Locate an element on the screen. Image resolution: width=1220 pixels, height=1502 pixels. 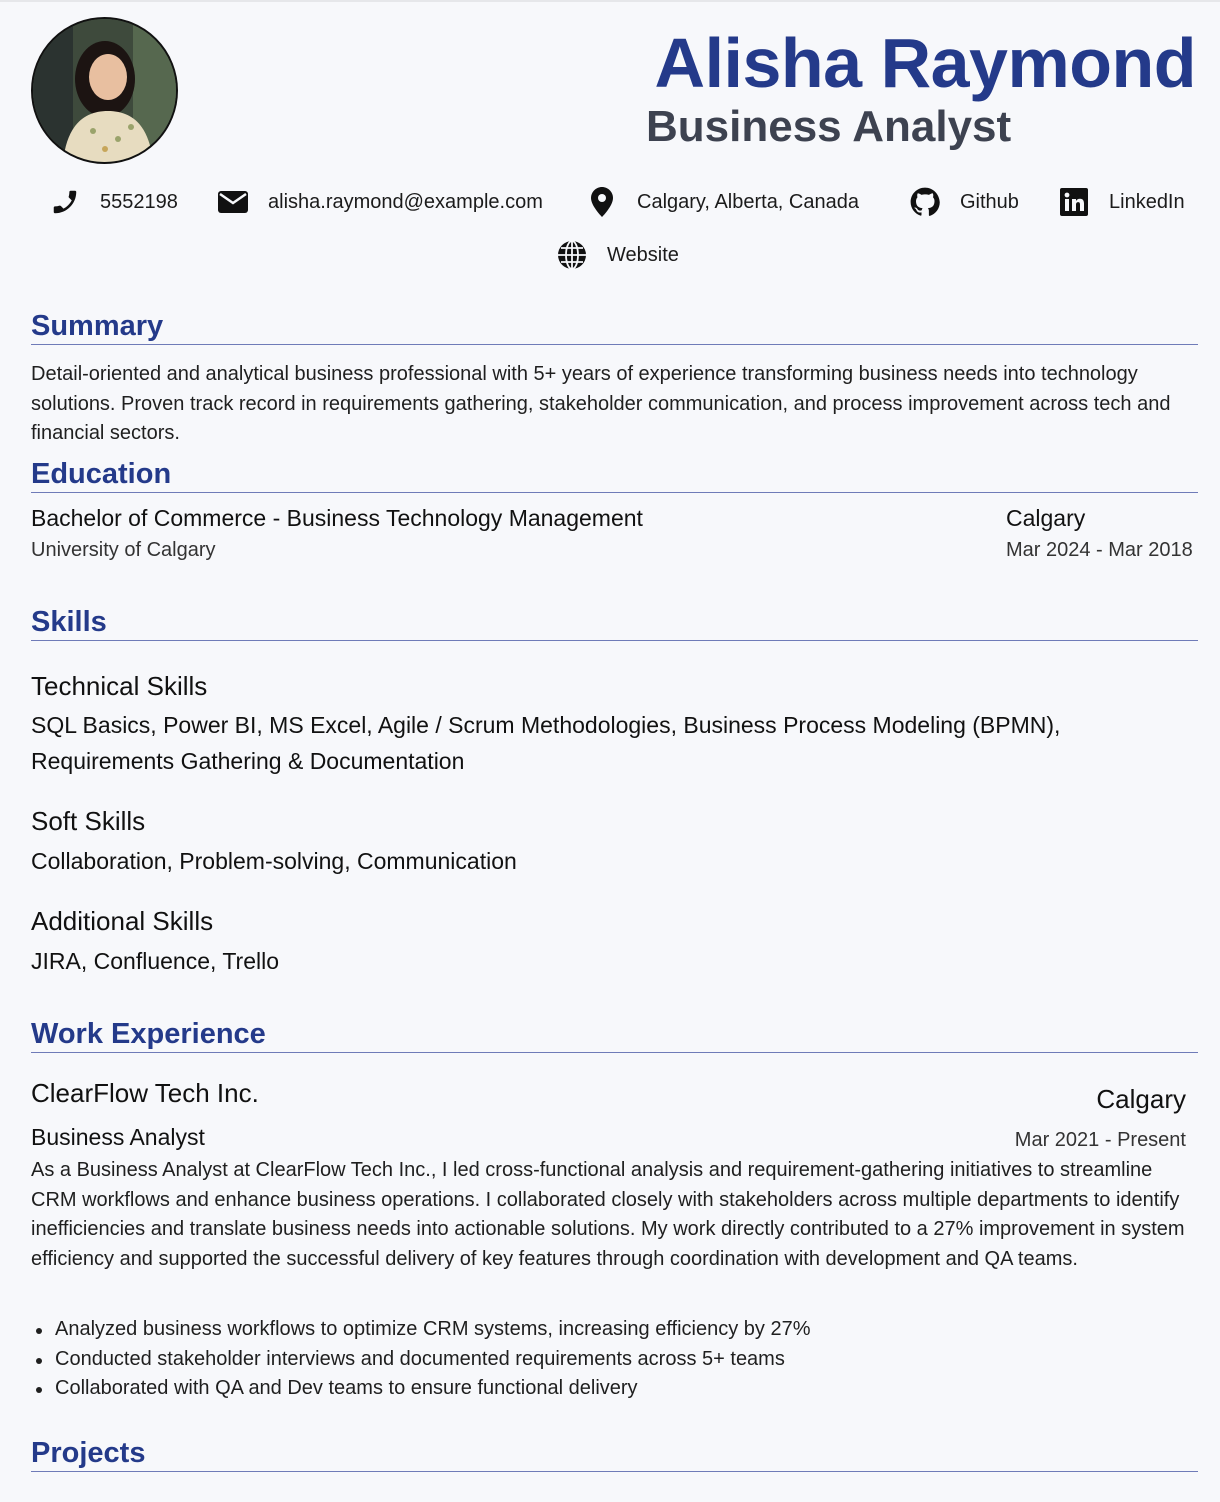
contact-linkedin-text: LinkedIn is located at coordinates (1147, 201).